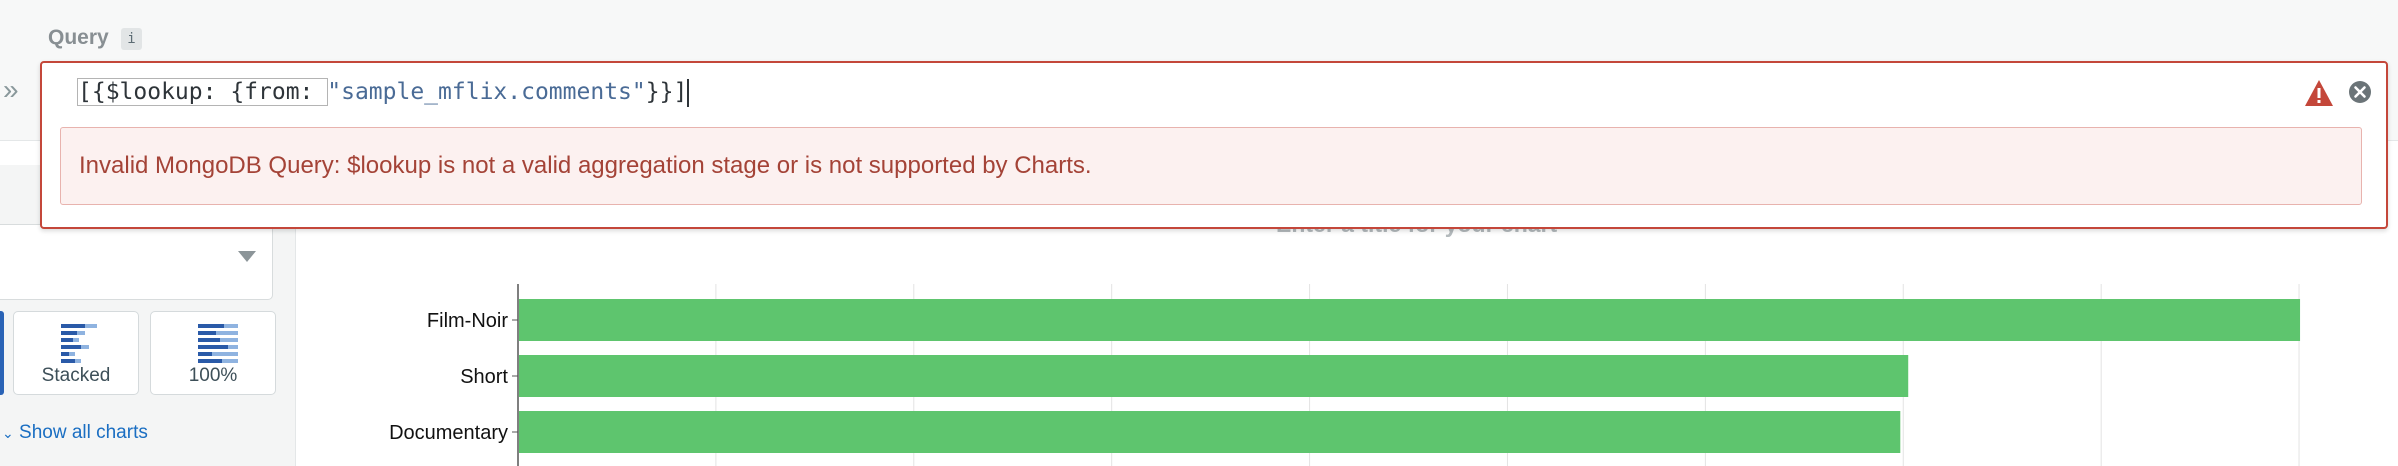  Describe the element at coordinates (688, 92) in the screenshot. I see `text-caret` at that location.